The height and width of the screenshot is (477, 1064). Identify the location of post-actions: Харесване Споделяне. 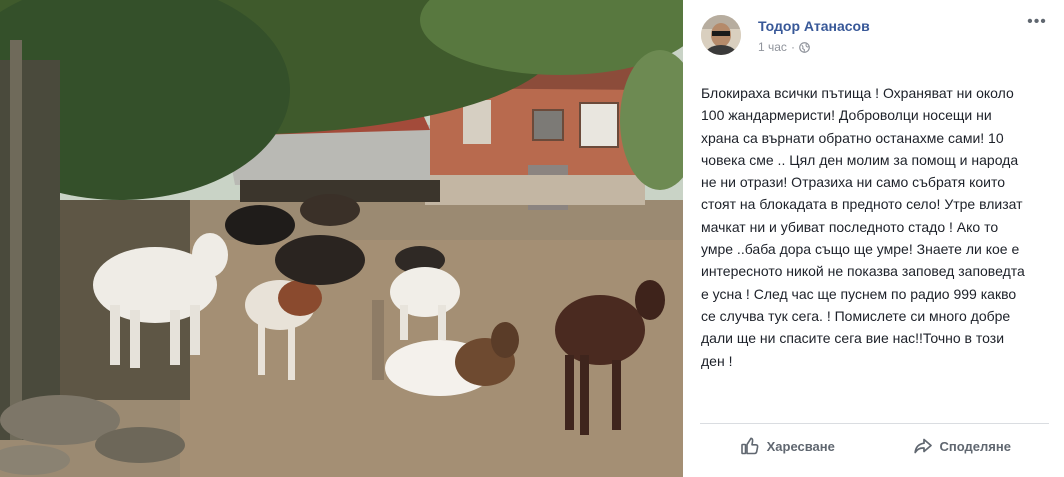
(874, 446).